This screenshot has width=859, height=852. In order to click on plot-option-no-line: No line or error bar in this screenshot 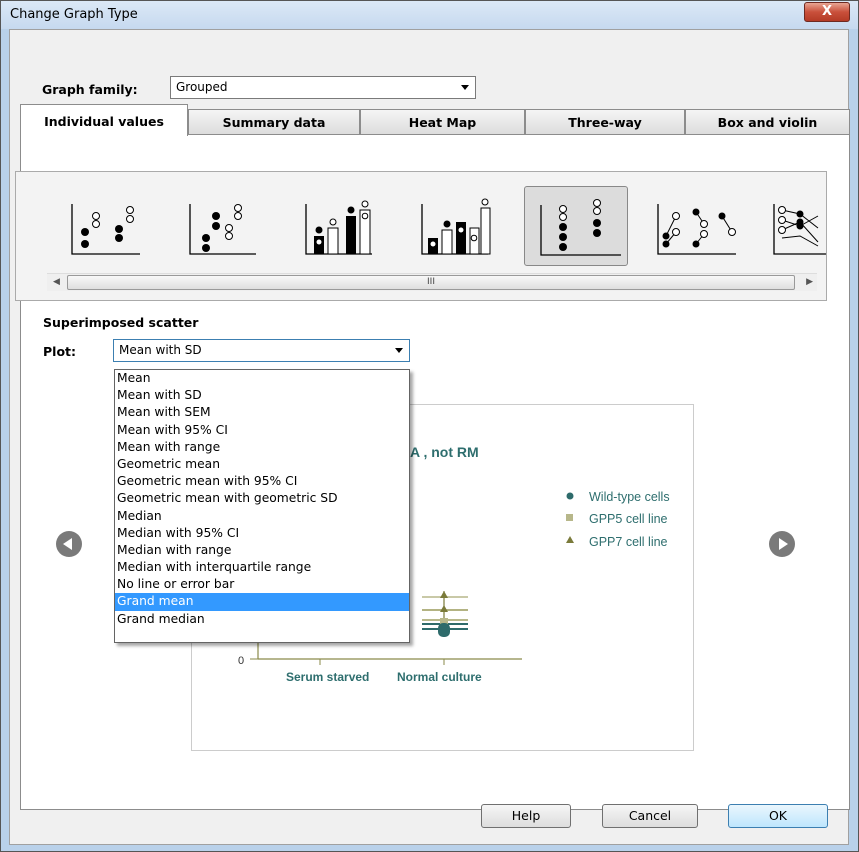, I will do `click(262, 584)`.